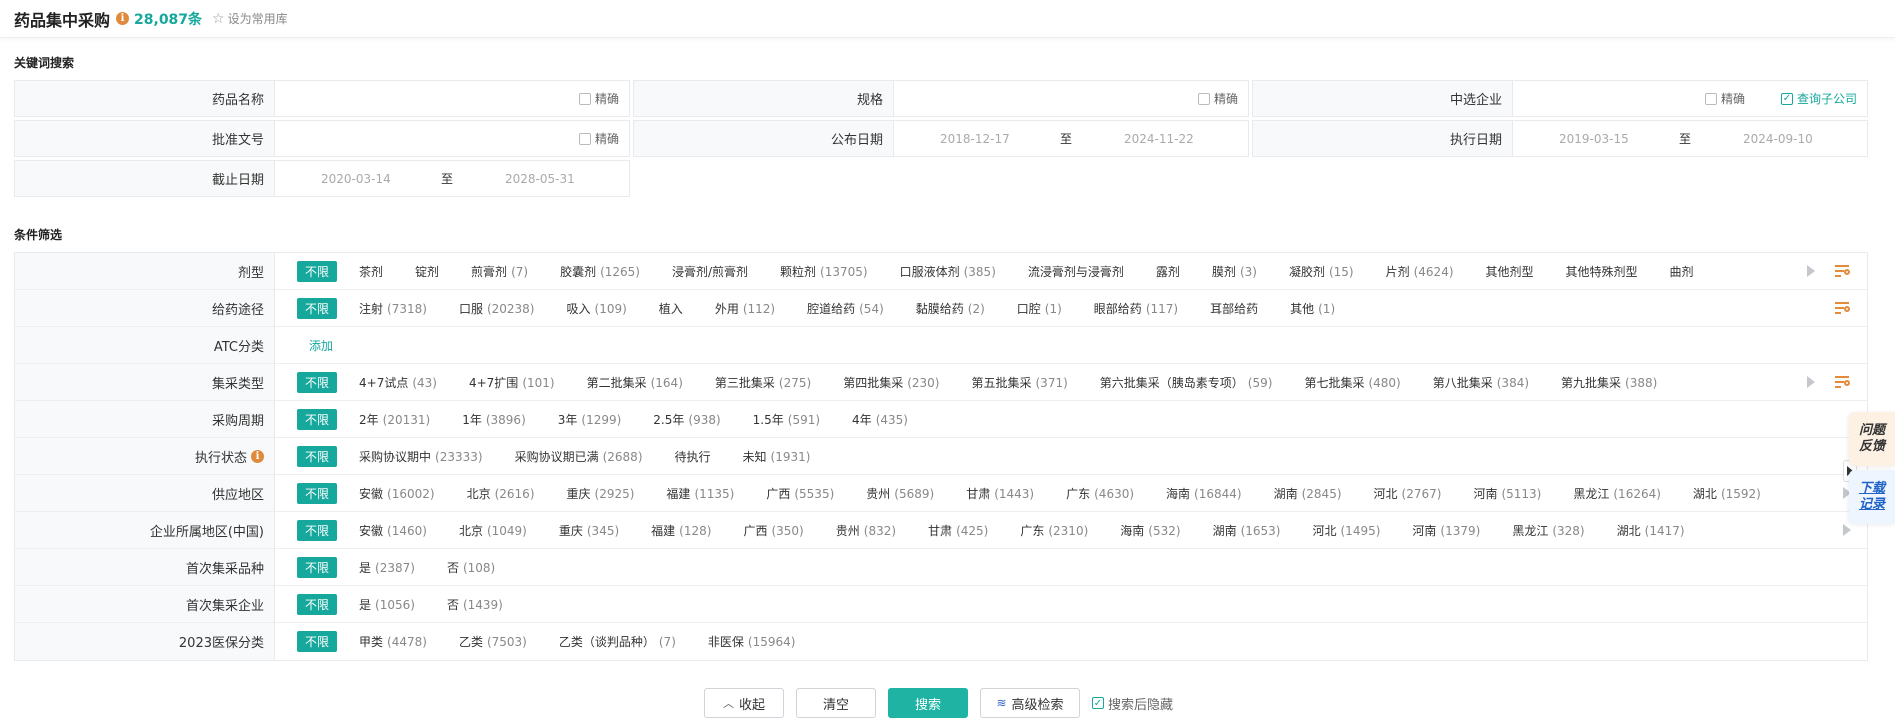  Describe the element at coordinates (387, 567) in the screenshot. I see `filter-option: 是 (2387)` at that location.